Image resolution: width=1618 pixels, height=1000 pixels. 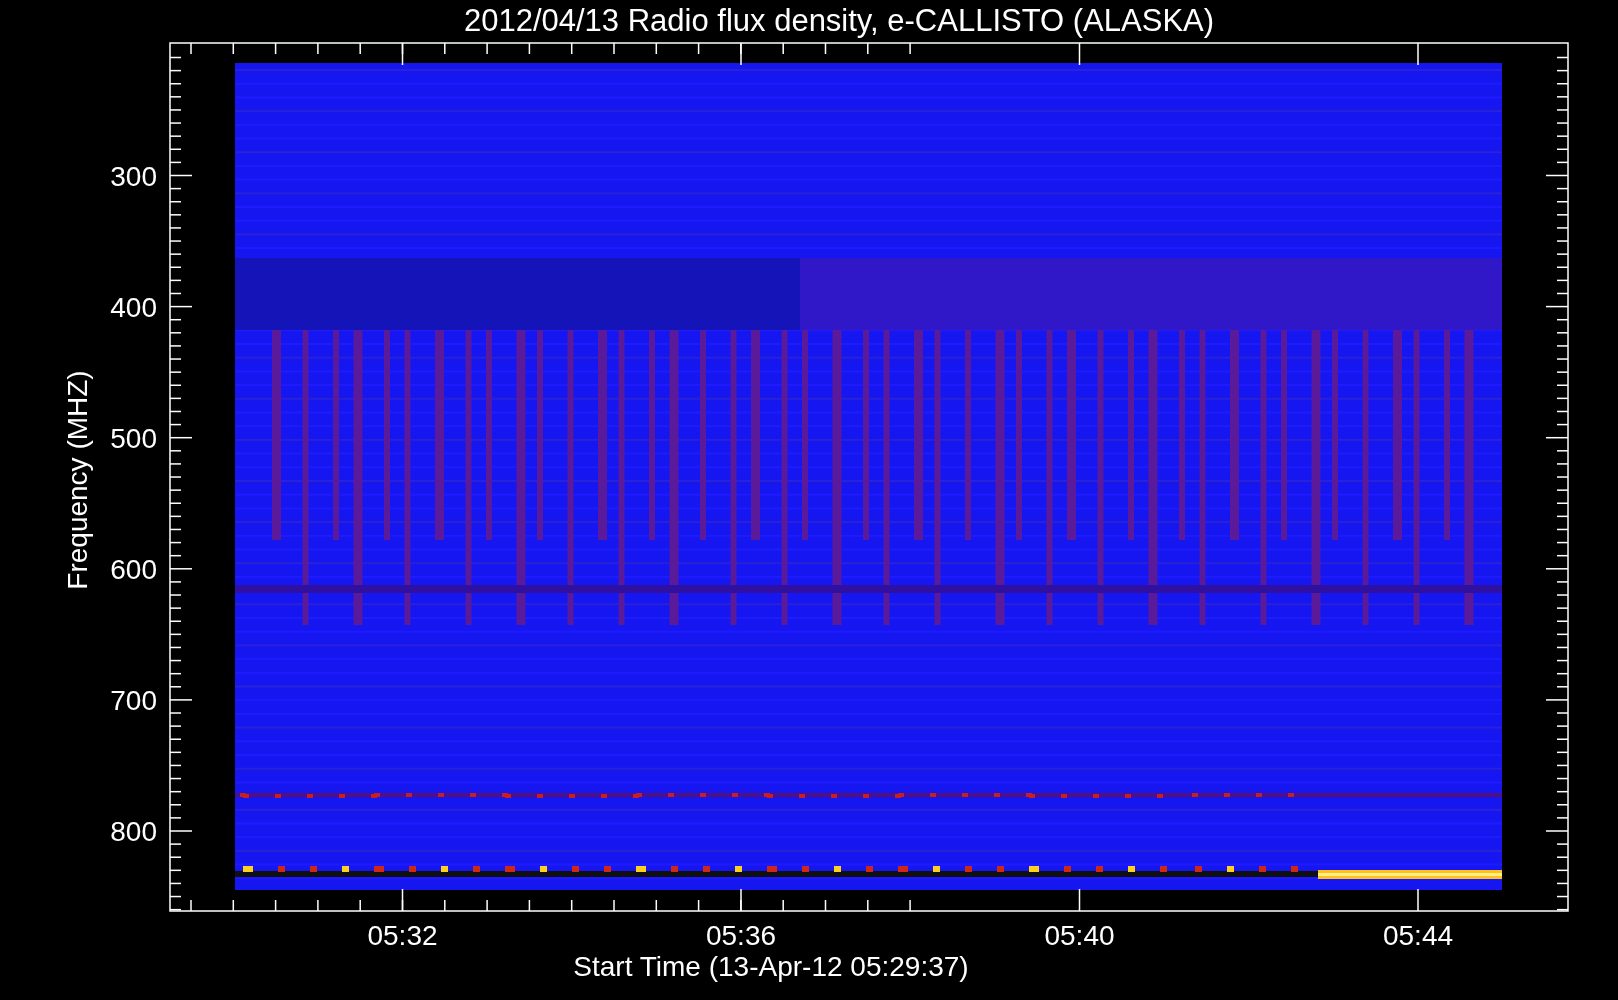 I want to click on tick-label: 500, so click(x=133, y=438).